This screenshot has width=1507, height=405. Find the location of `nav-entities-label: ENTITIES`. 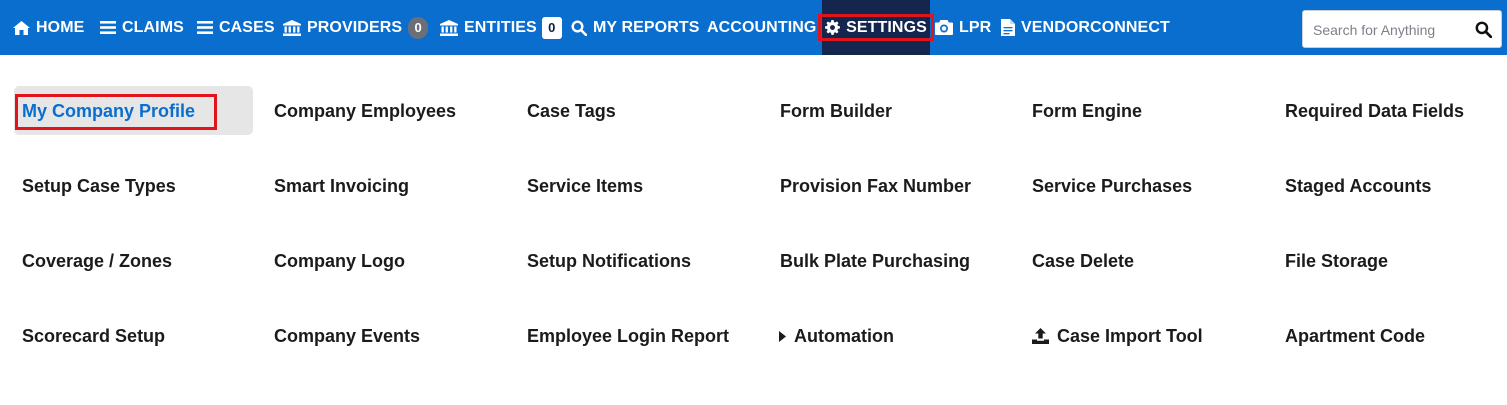

nav-entities-label: ENTITIES is located at coordinates (500, 27).